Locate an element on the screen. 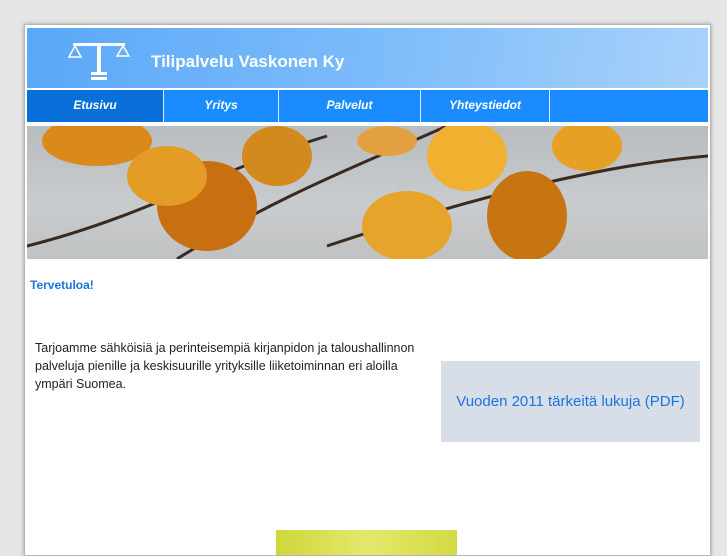  nav-item-yritys: Yritys is located at coordinates (221, 106).